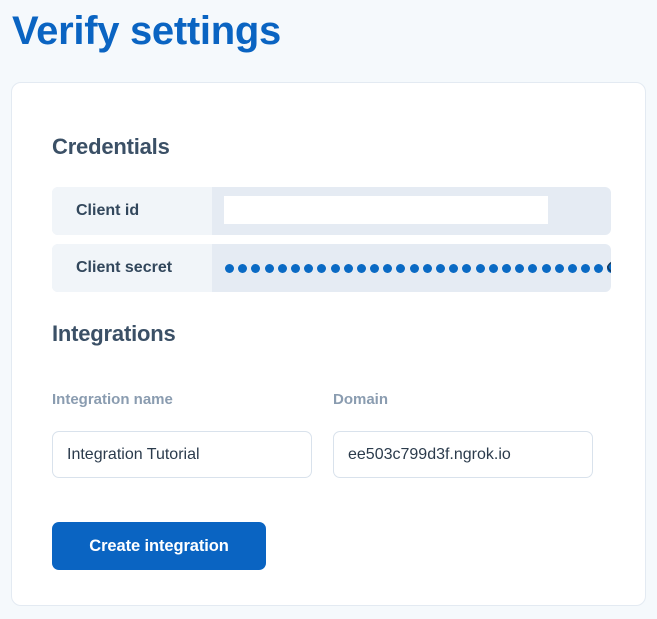 The image size is (657, 619). Describe the element at coordinates (386, 210) in the screenshot. I see `redacted-value-box` at that location.